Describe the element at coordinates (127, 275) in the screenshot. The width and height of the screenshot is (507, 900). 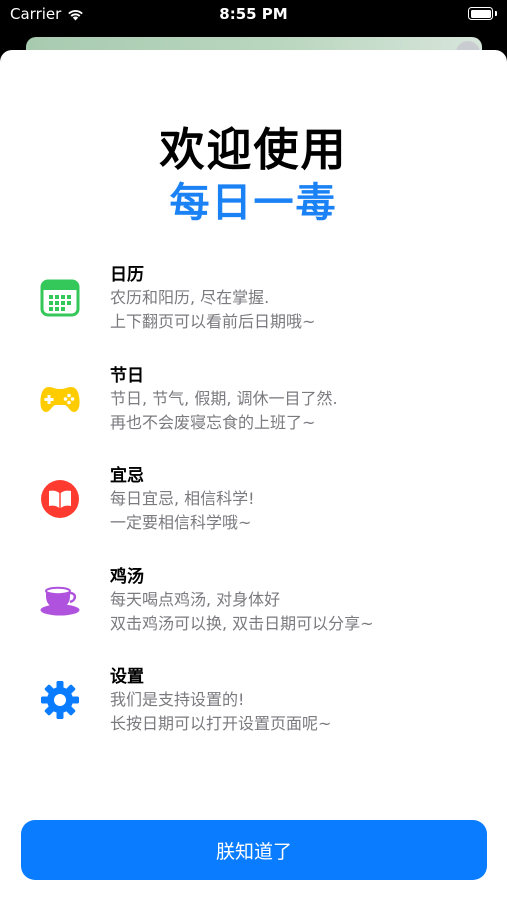
I see `feature-title: 日历` at that location.